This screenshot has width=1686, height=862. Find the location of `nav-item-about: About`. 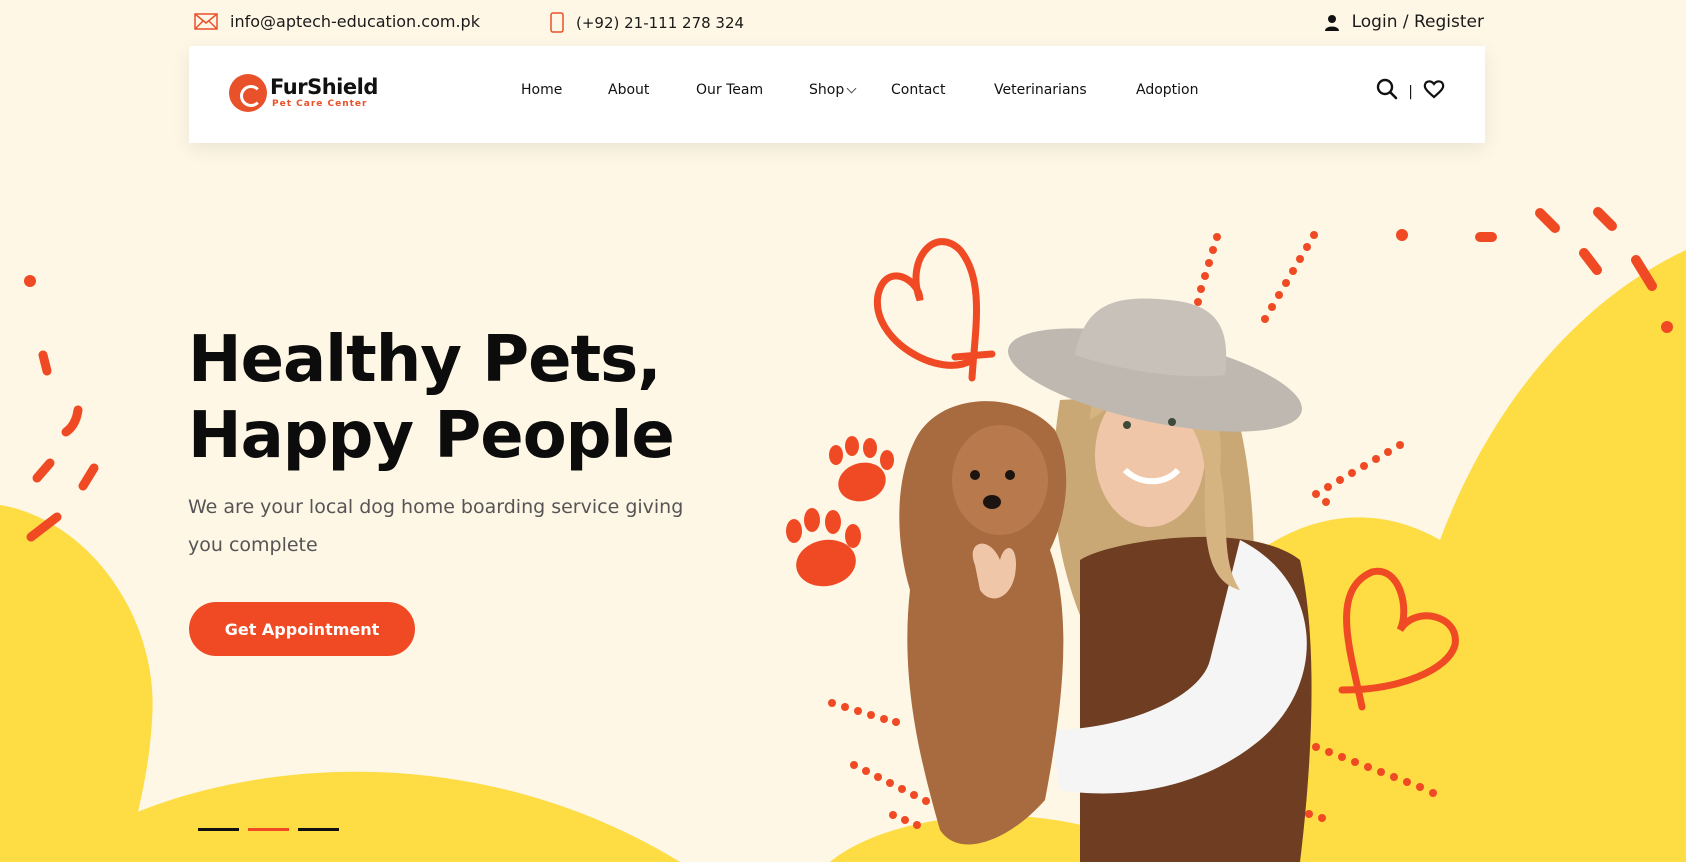

nav-item-about: About is located at coordinates (628, 90).